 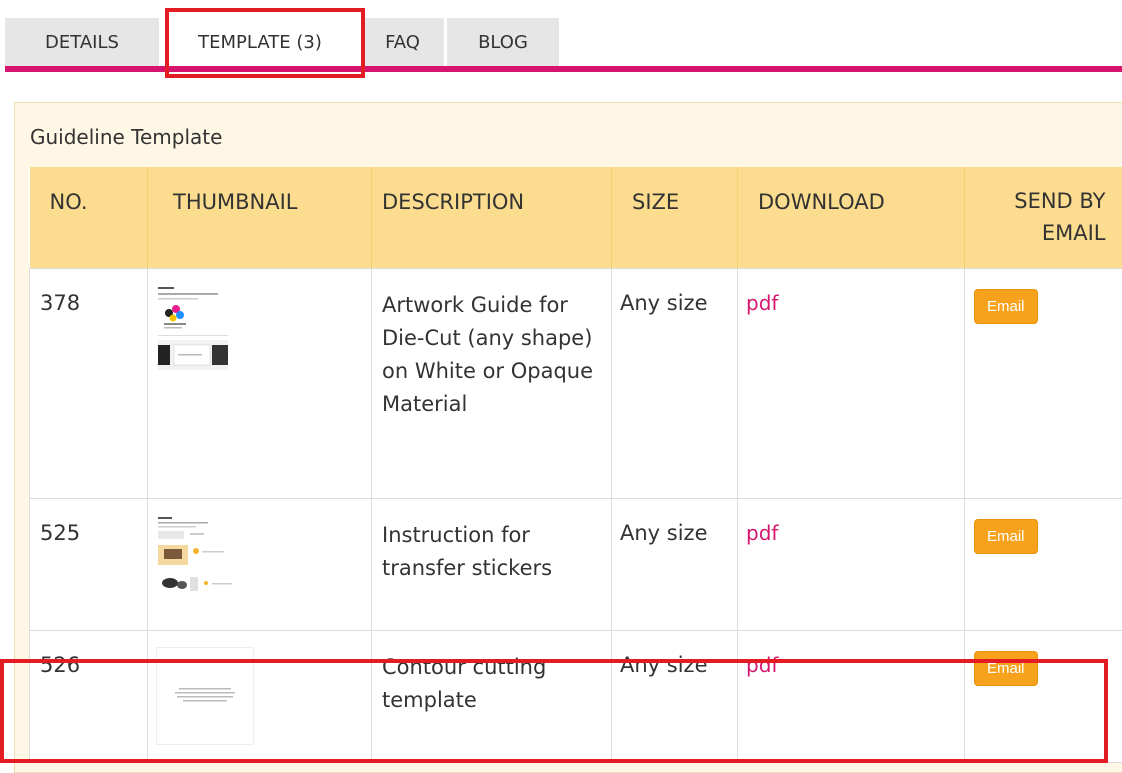 I want to click on header-send-by-email: SEND BY EMAIL, so click(x=1043, y=217).